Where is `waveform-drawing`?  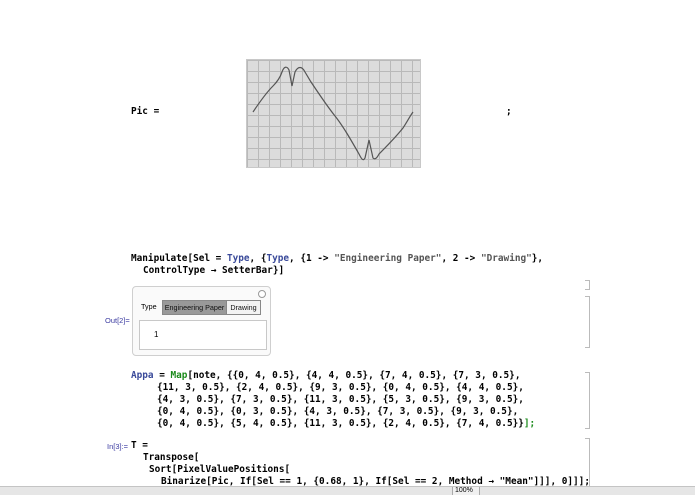 waveform-drawing is located at coordinates (333, 113).